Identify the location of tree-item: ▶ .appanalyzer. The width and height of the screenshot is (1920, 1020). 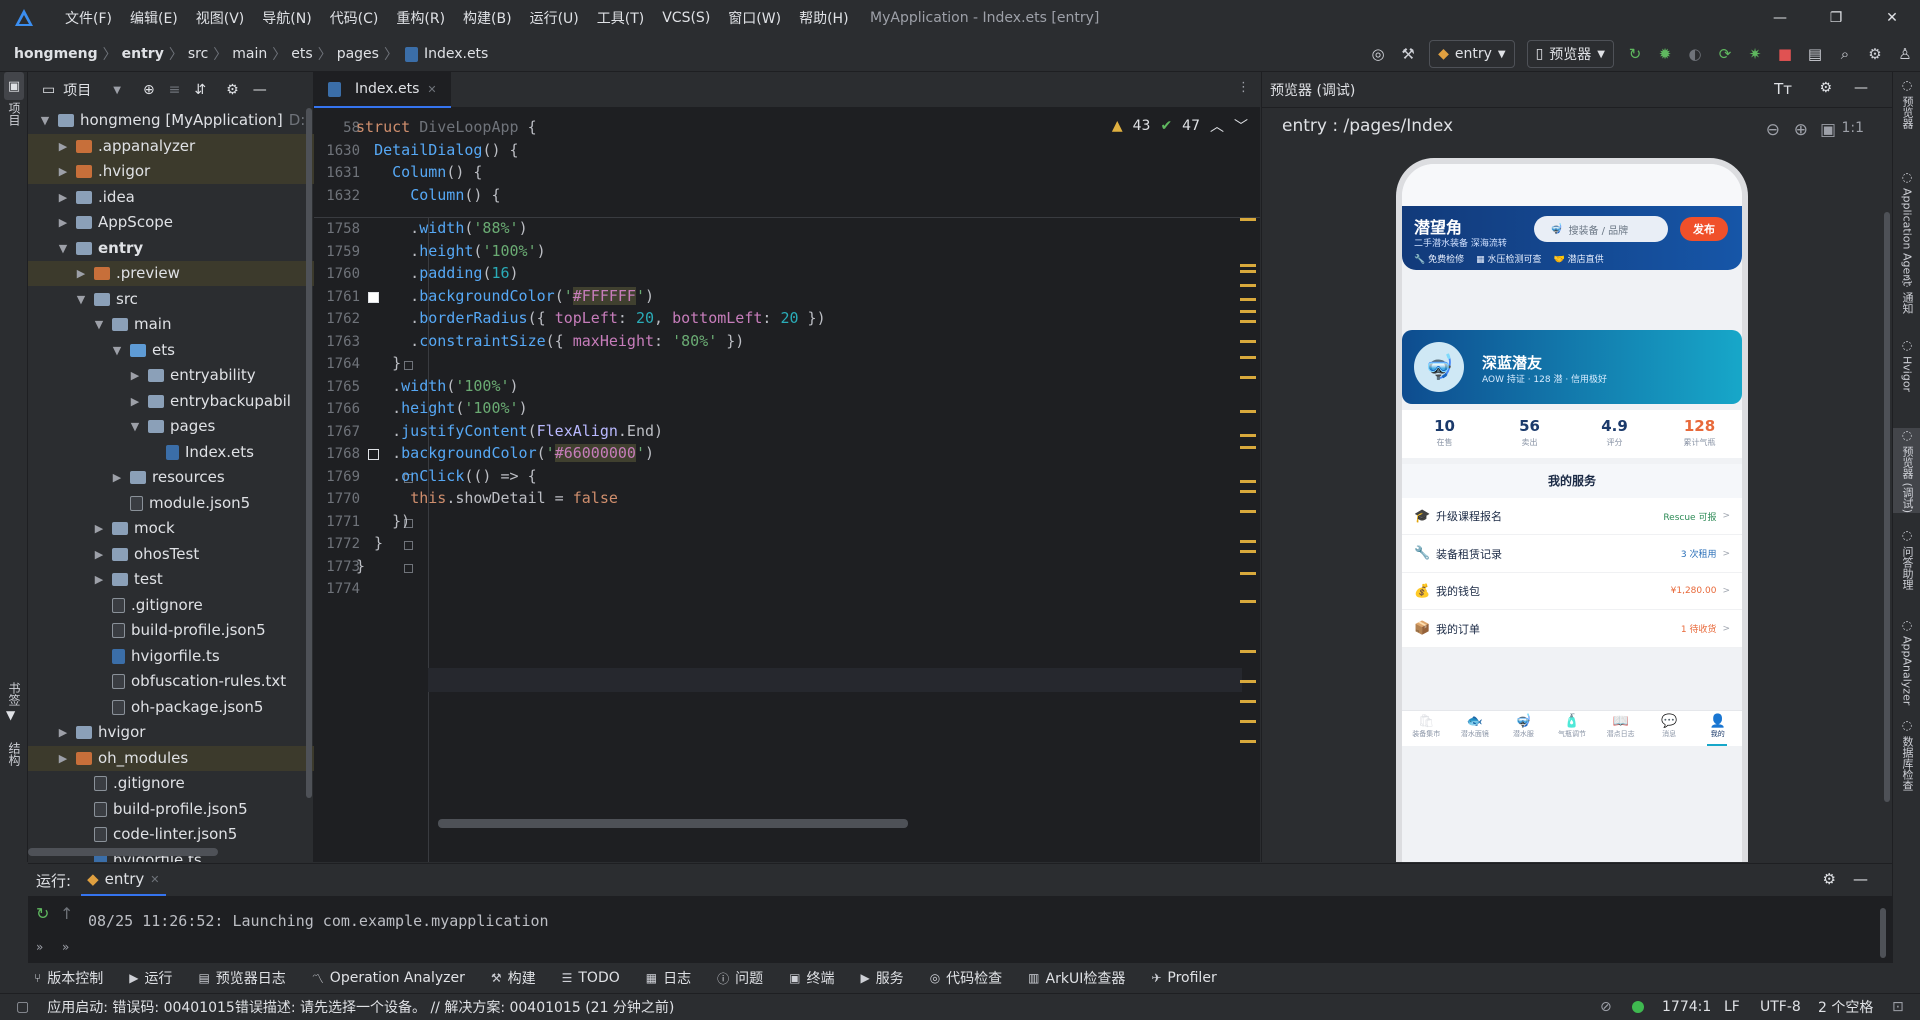
(171, 146).